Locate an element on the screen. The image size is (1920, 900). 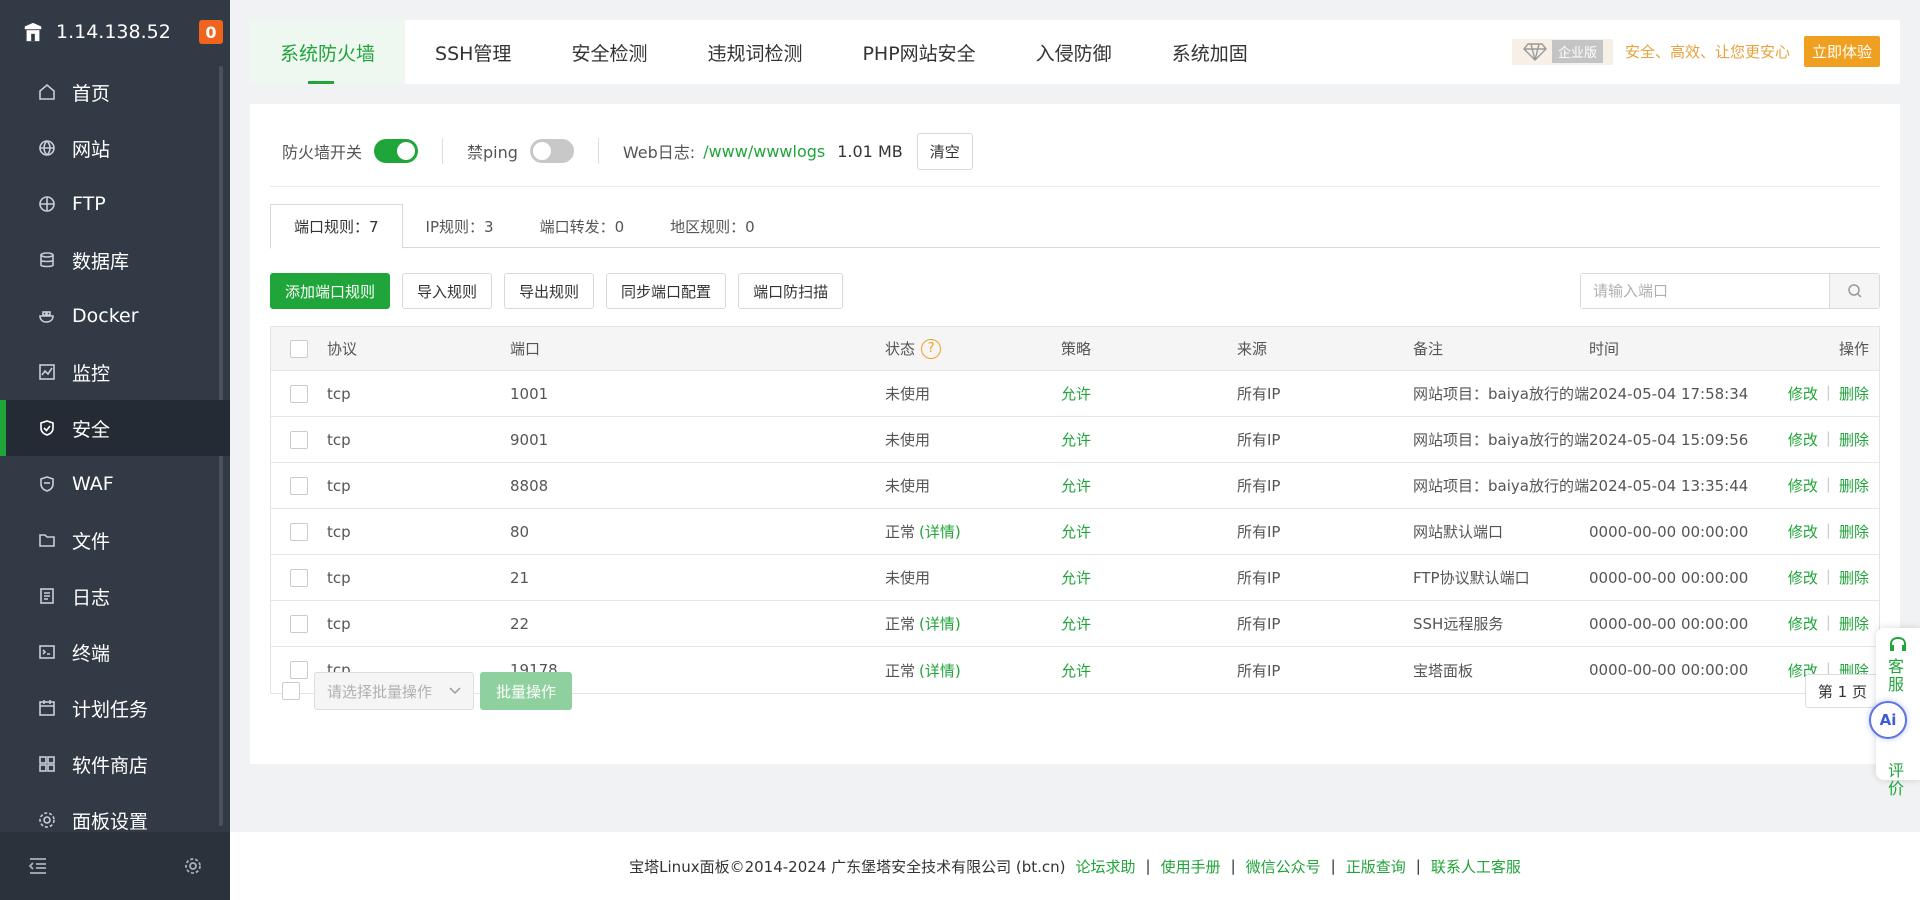
cell-source: 所有IP is located at coordinates (1259, 624).